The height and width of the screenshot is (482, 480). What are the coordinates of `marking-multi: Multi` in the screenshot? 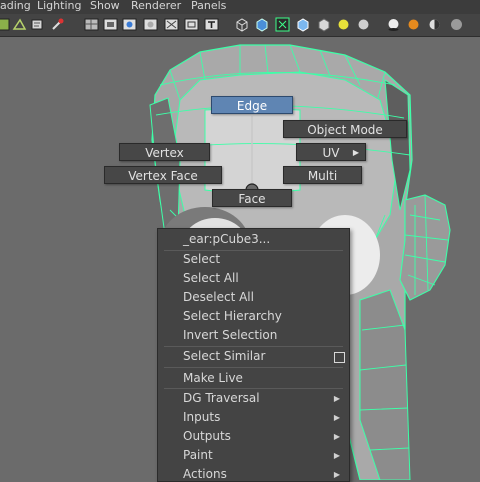 It's located at (322, 175).